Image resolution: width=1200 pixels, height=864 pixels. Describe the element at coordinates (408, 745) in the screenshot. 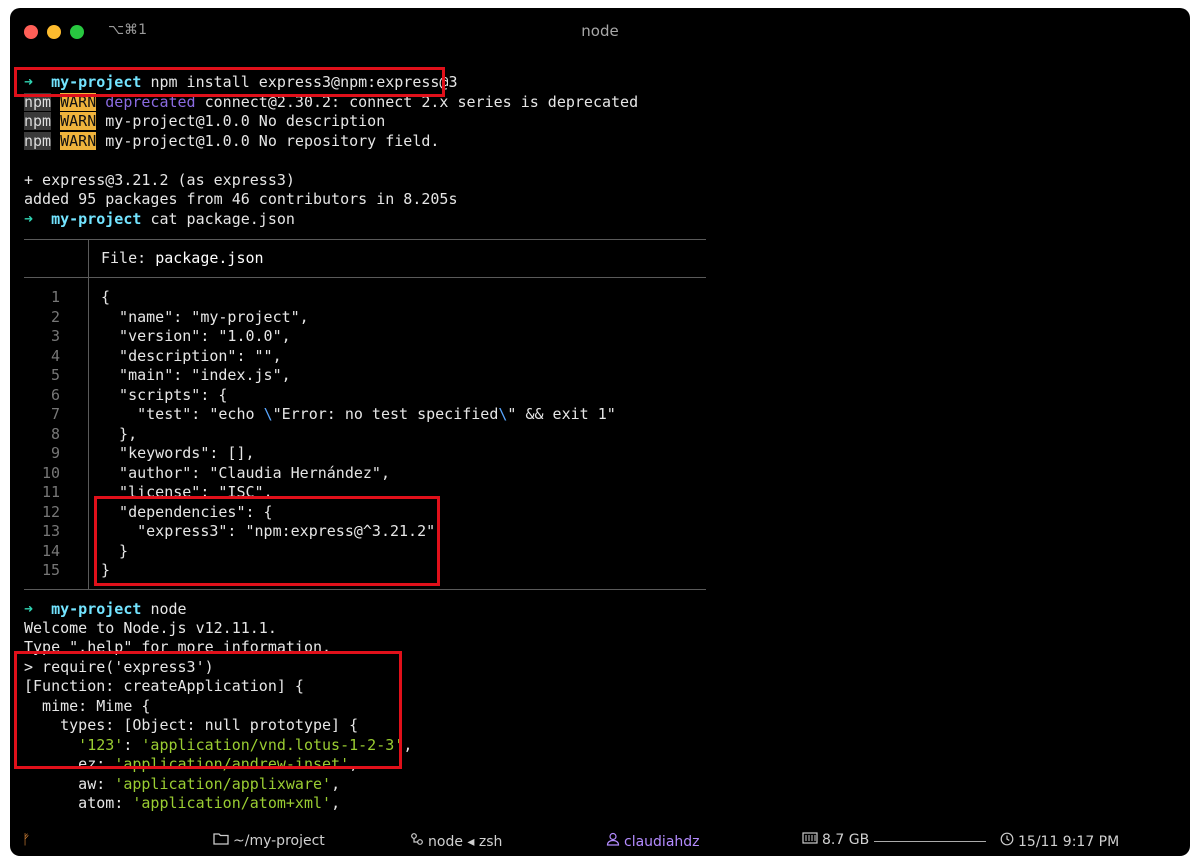

I see `repl-comma: ,` at that location.